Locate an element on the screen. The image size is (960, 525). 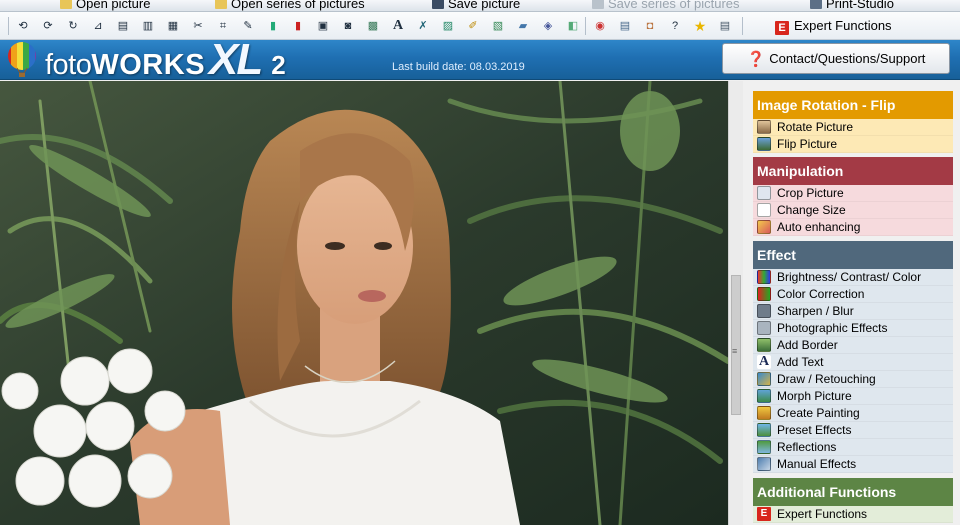
preset-icon is located at coordinates (764, 430).